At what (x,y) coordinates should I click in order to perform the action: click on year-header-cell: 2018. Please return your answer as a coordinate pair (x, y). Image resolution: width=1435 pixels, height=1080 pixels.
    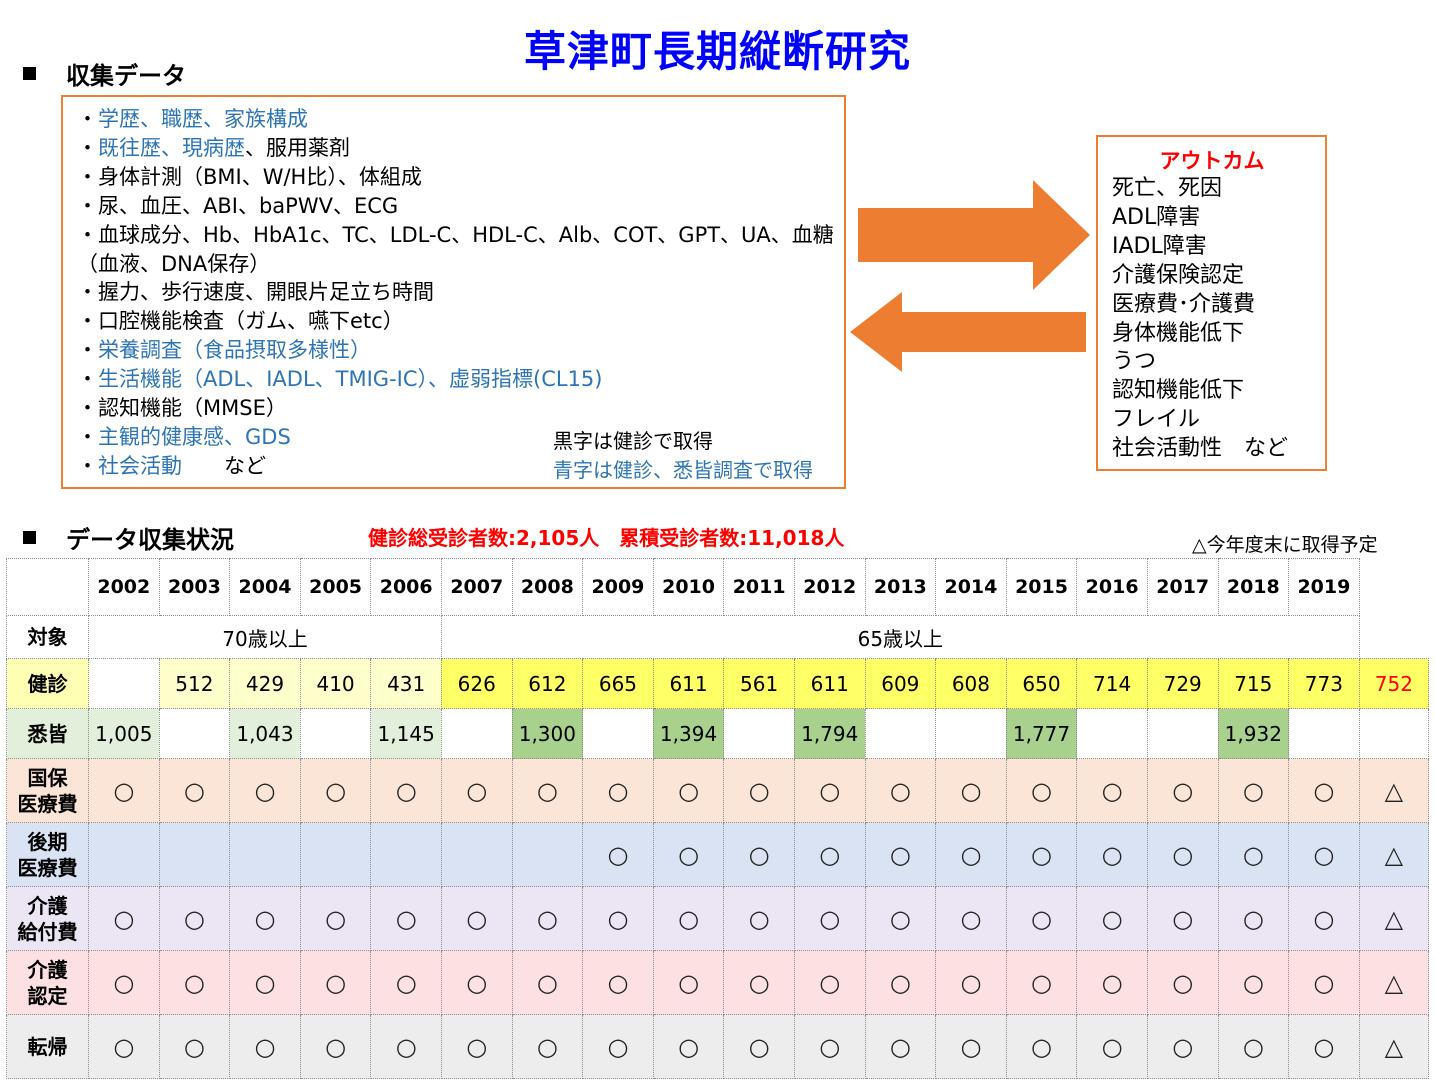
    Looking at the image, I should click on (1253, 587).